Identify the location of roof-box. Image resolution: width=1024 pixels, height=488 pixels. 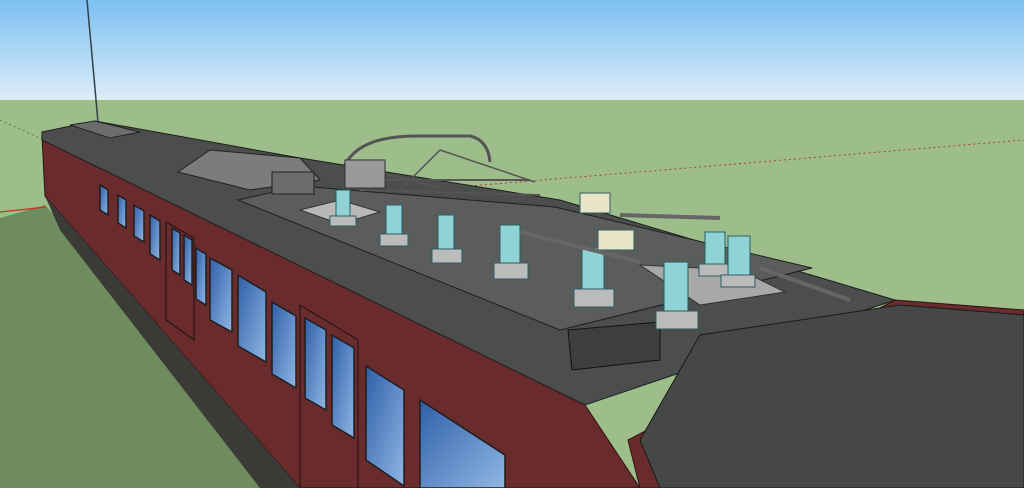
(293, 183).